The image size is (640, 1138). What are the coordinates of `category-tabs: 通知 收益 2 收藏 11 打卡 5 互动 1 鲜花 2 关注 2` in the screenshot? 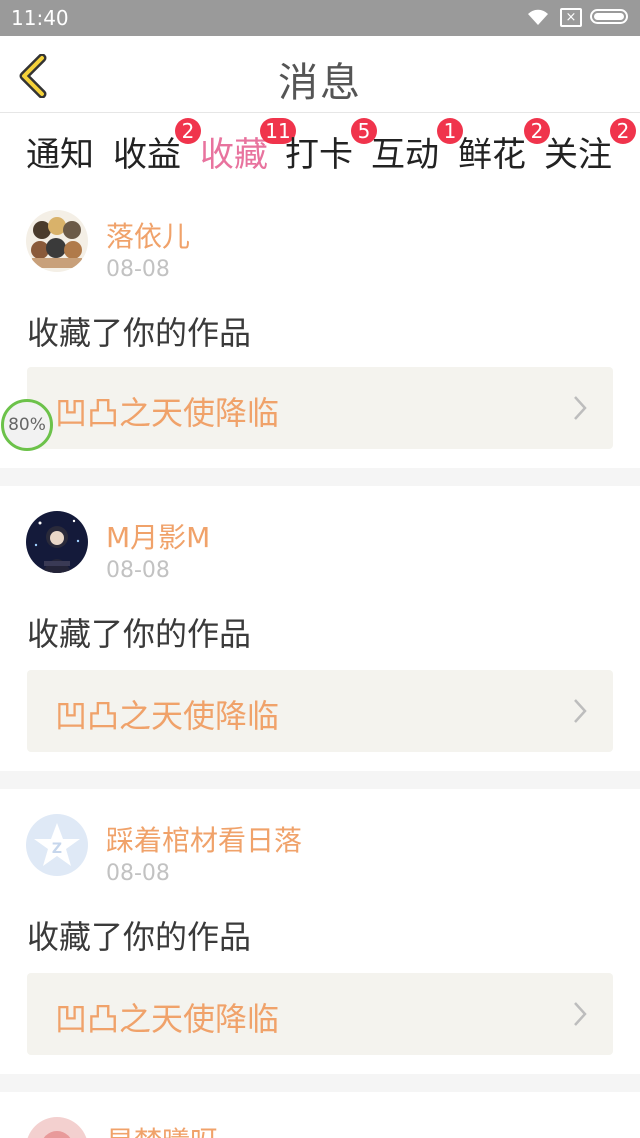 It's located at (320, 153).